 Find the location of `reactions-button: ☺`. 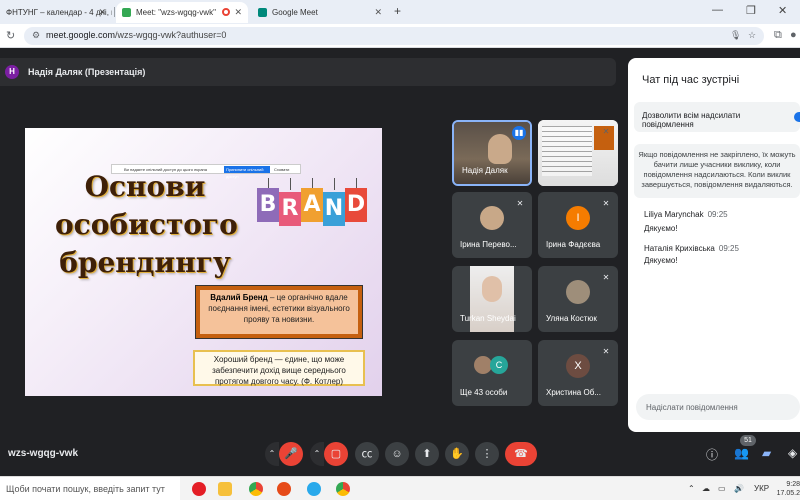

reactions-button: ☺ is located at coordinates (397, 454).